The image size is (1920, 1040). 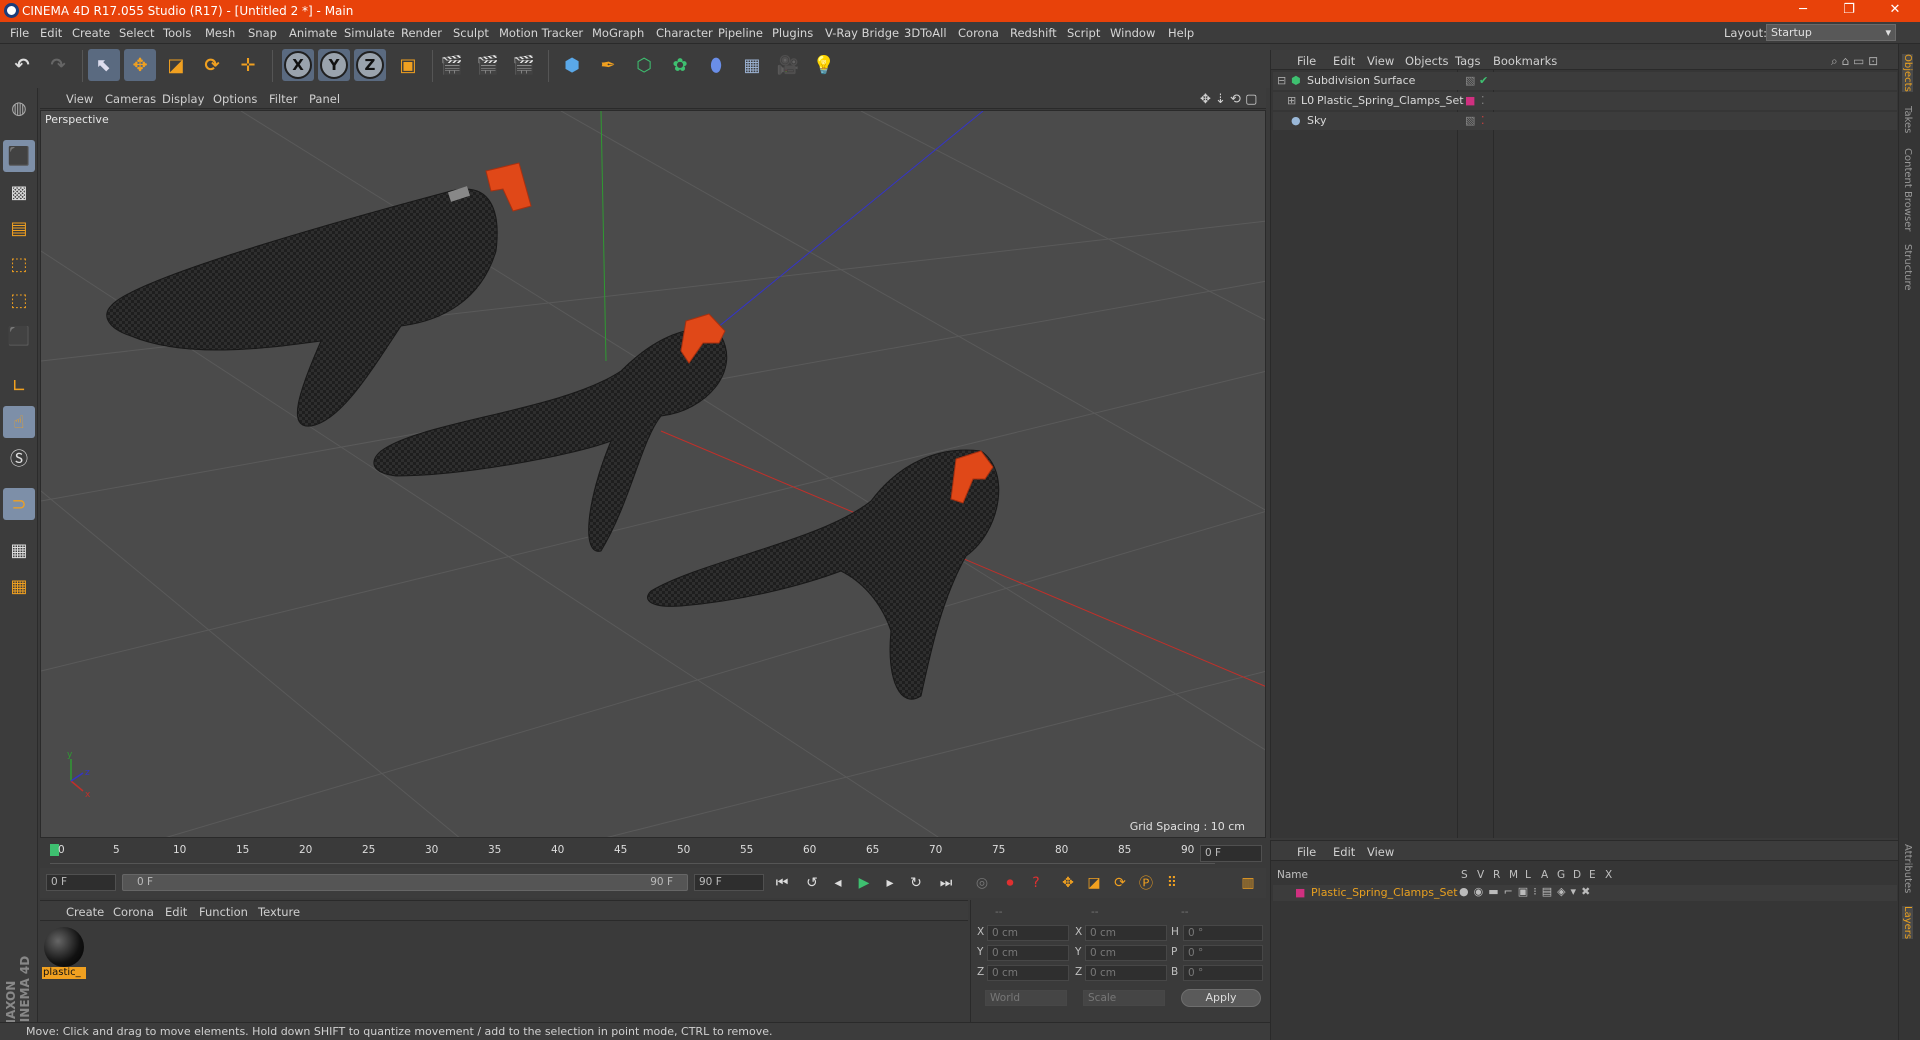 What do you see at coordinates (1291, 100) in the screenshot?
I see `expand-icon: ⊞` at bounding box center [1291, 100].